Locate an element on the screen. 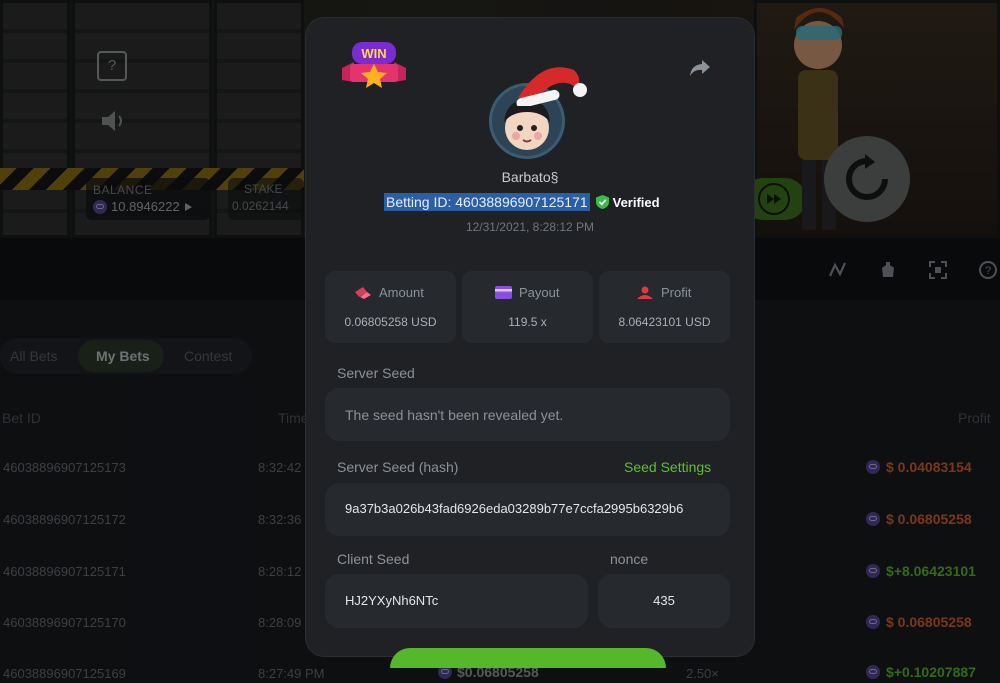 This screenshot has height=683, width=1000. amount-label: Amount is located at coordinates (401, 292).